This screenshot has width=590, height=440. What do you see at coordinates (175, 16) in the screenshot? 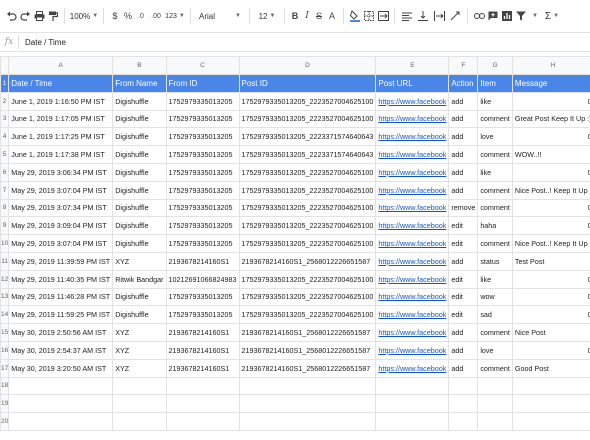
I see `more-formats-select: 123 ▼` at bounding box center [175, 16].